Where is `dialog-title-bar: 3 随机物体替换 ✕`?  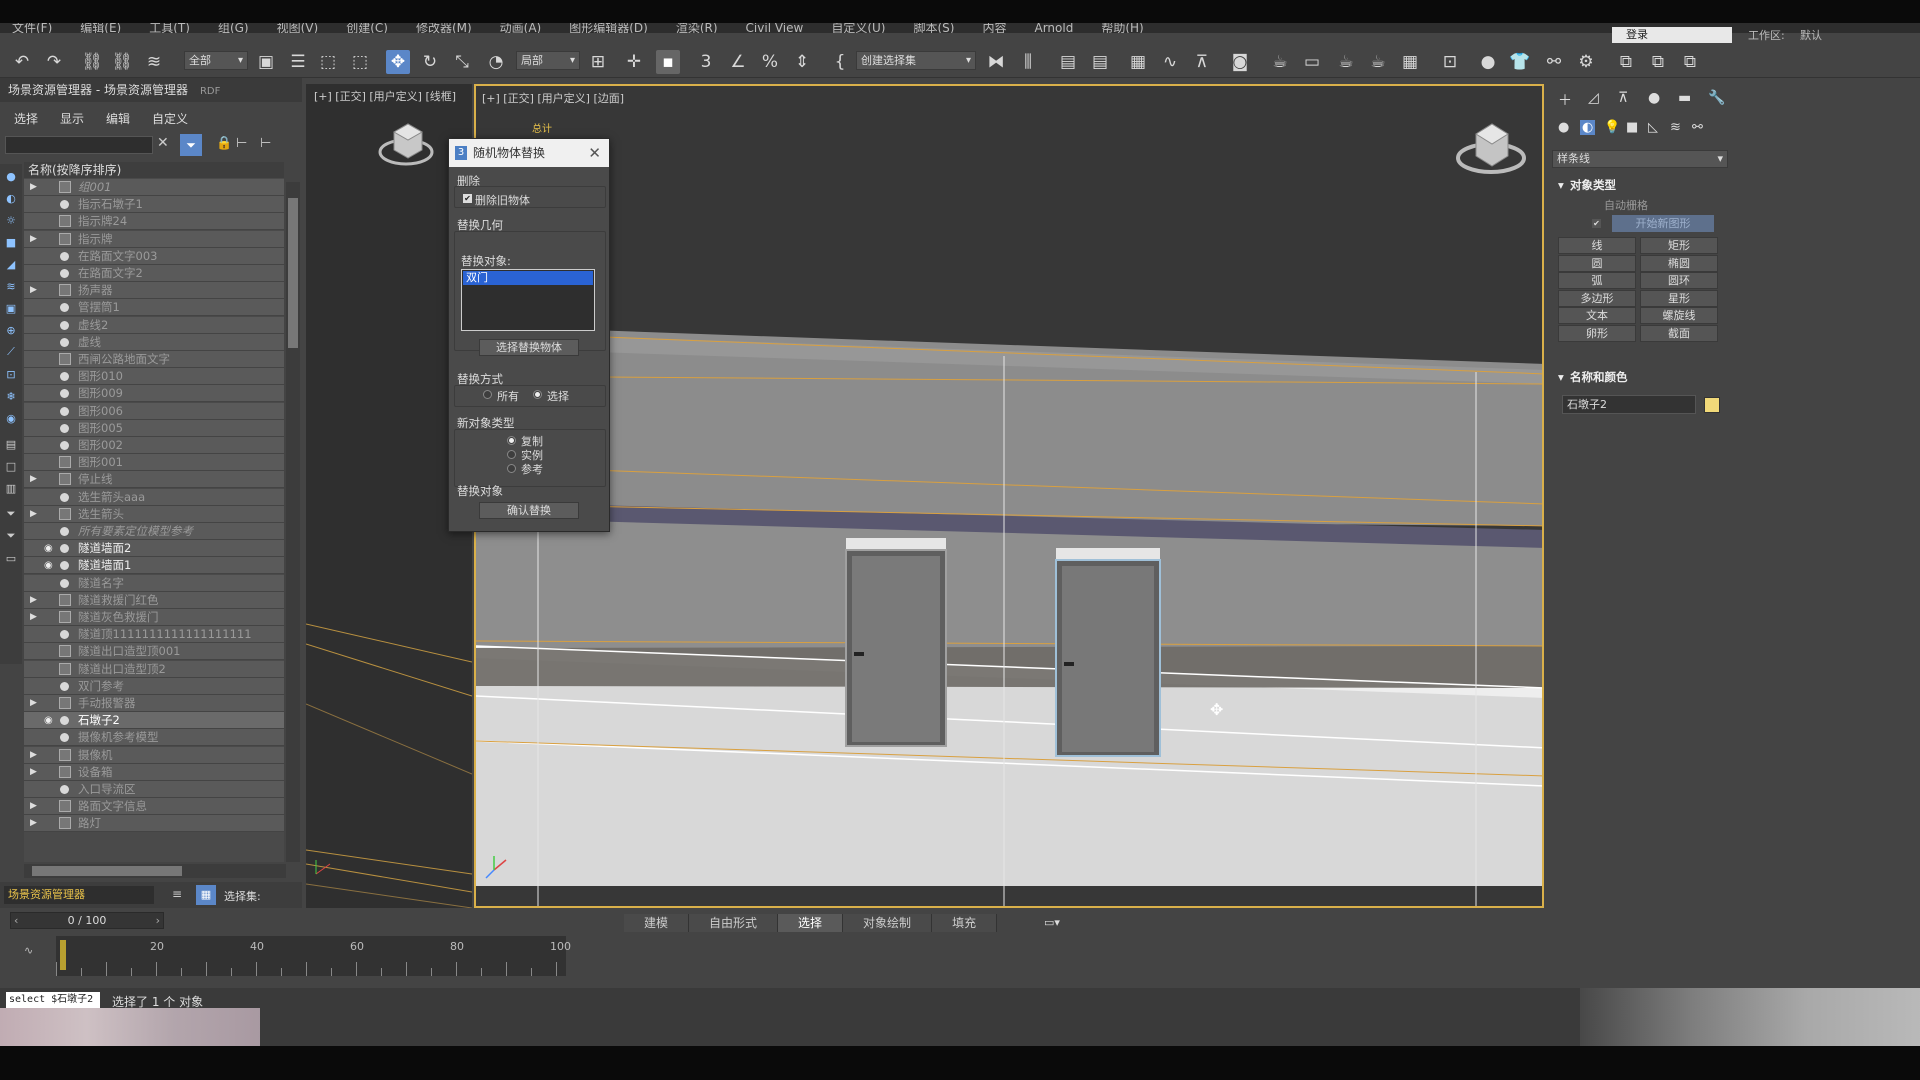 dialog-title-bar: 3 随机物体替换 ✕ is located at coordinates (529, 153).